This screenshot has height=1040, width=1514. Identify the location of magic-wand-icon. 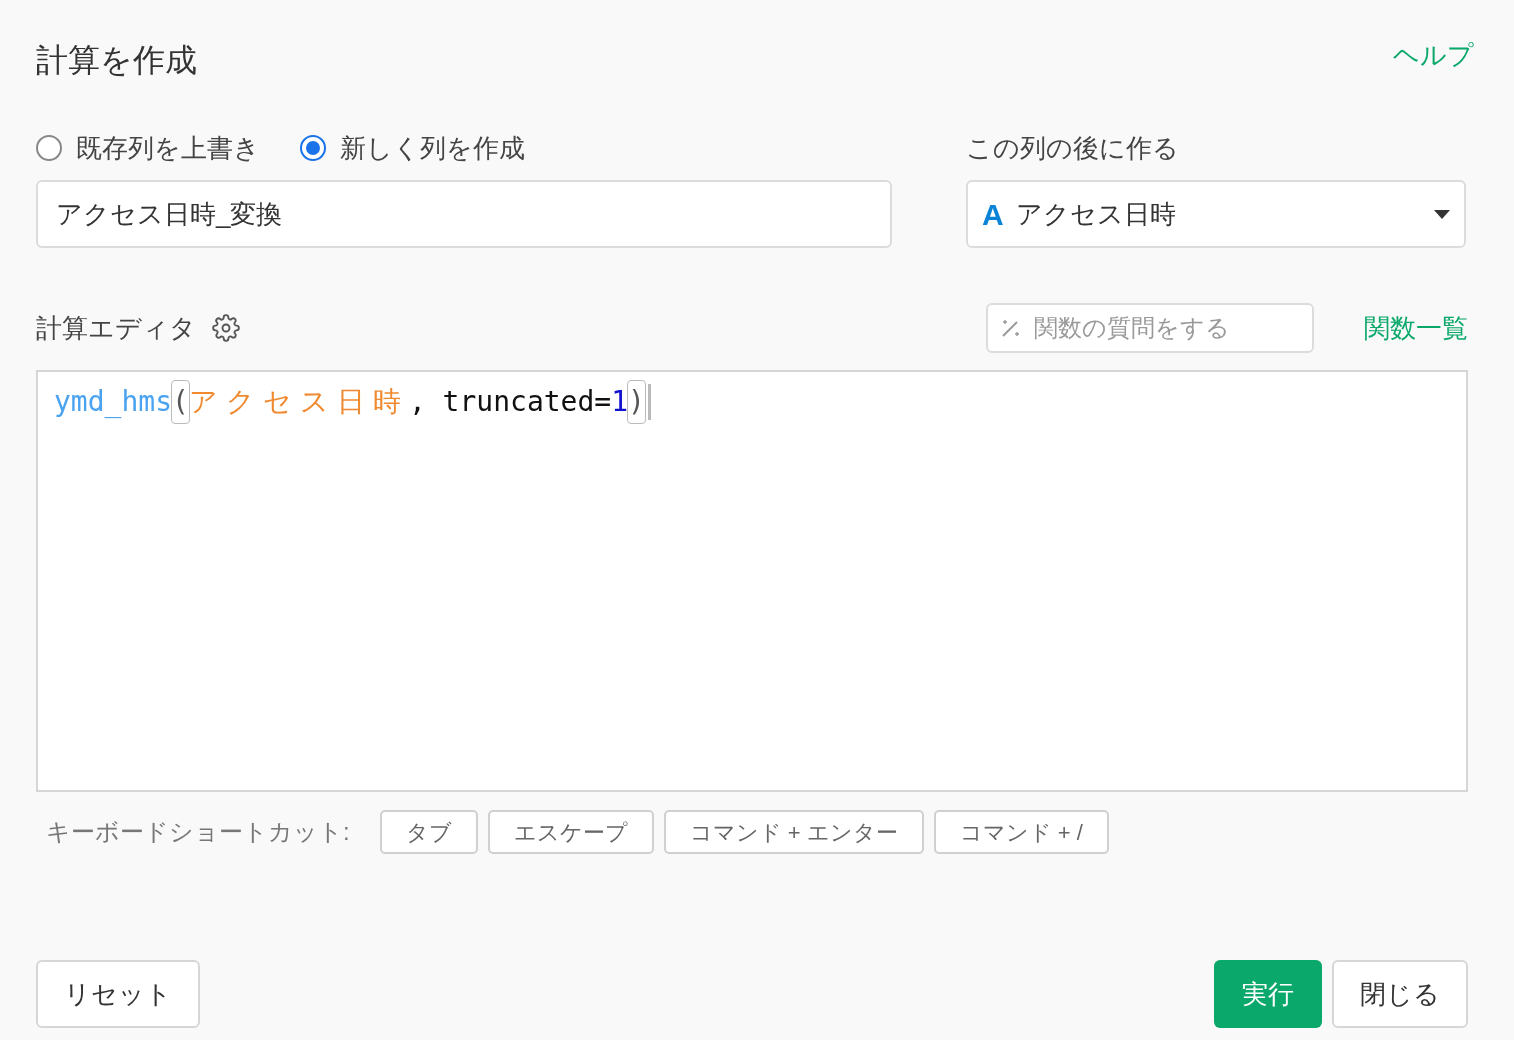
(1011, 328).